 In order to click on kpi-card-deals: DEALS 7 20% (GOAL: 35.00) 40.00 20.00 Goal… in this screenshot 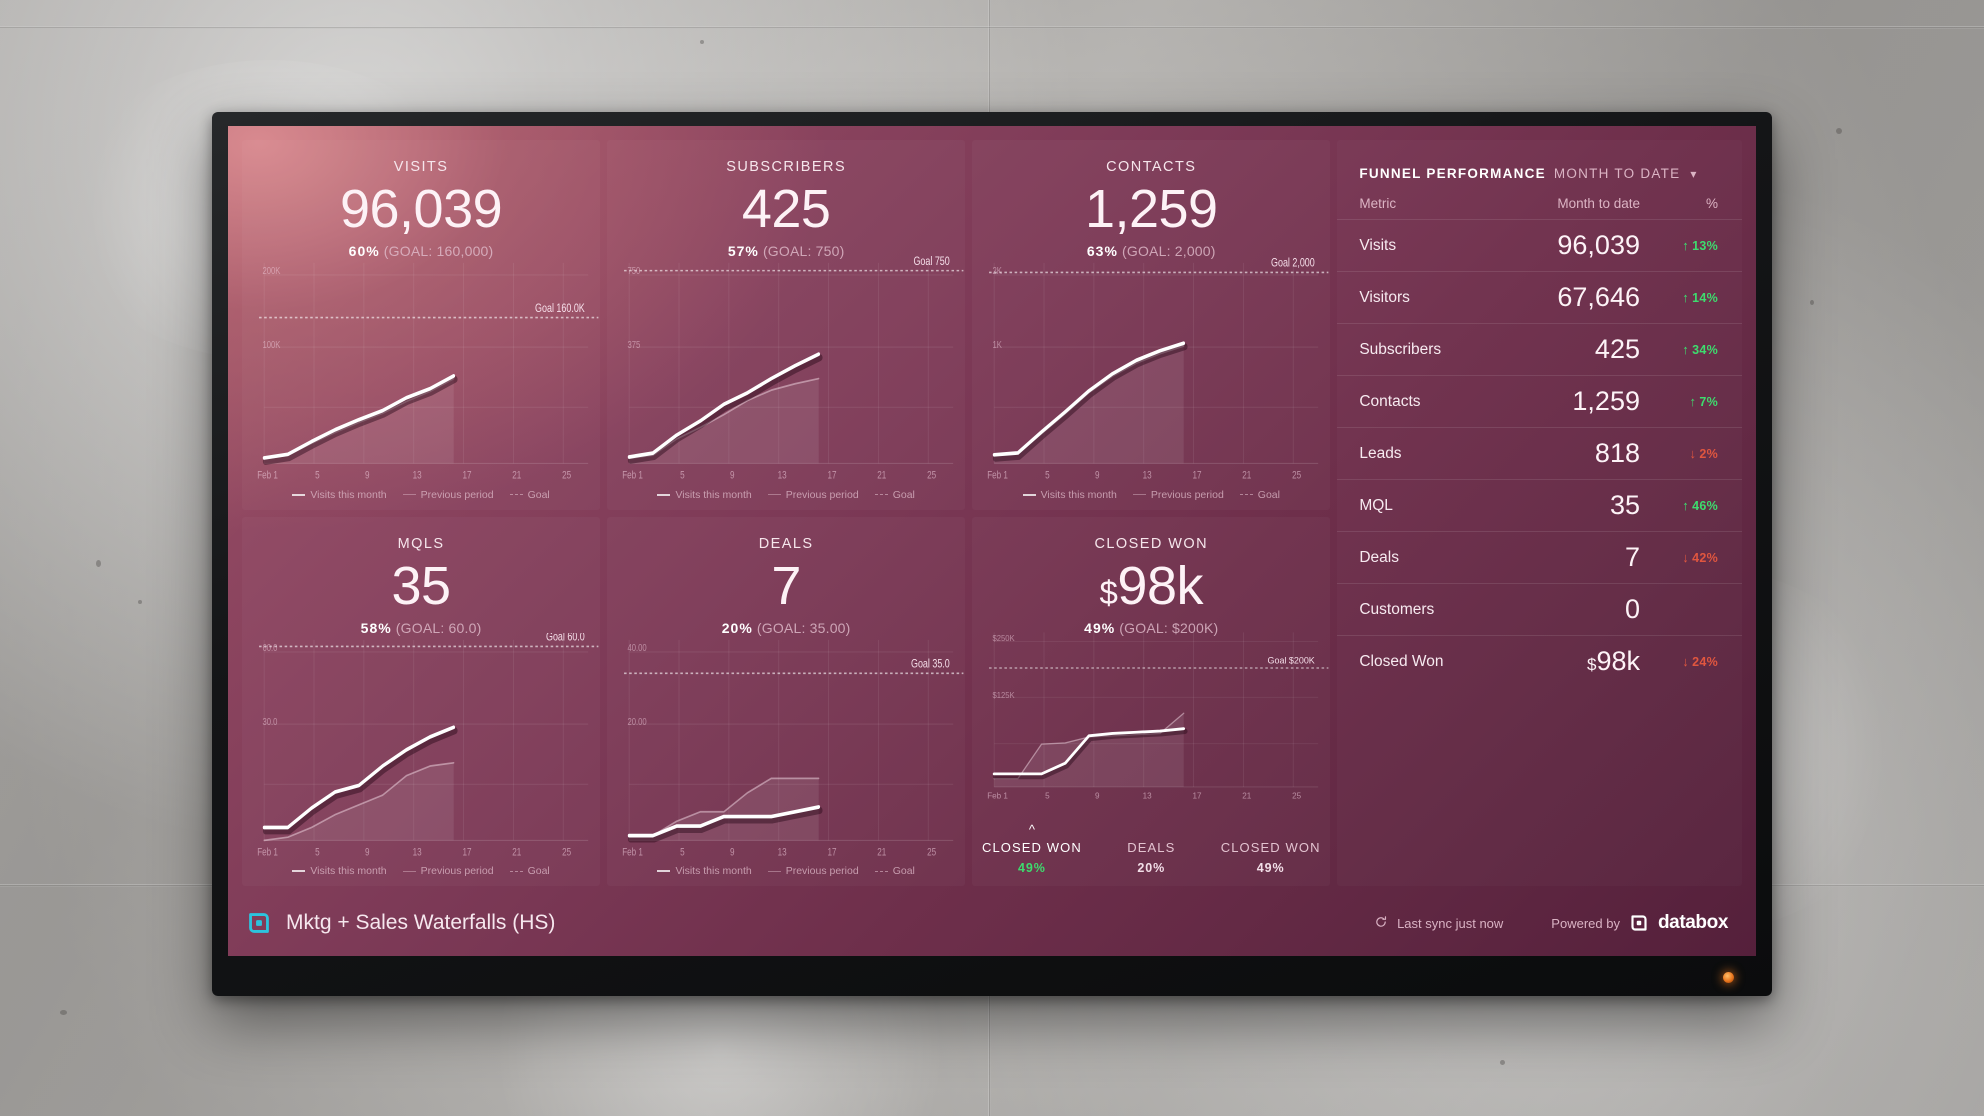, I will do `click(786, 702)`.